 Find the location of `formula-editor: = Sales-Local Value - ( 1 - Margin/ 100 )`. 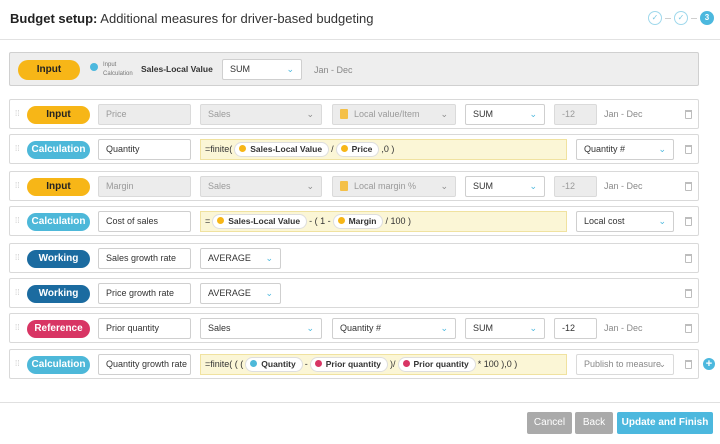

formula-editor: = Sales-Local Value - ( 1 - Margin/ 100 ) is located at coordinates (383, 221).